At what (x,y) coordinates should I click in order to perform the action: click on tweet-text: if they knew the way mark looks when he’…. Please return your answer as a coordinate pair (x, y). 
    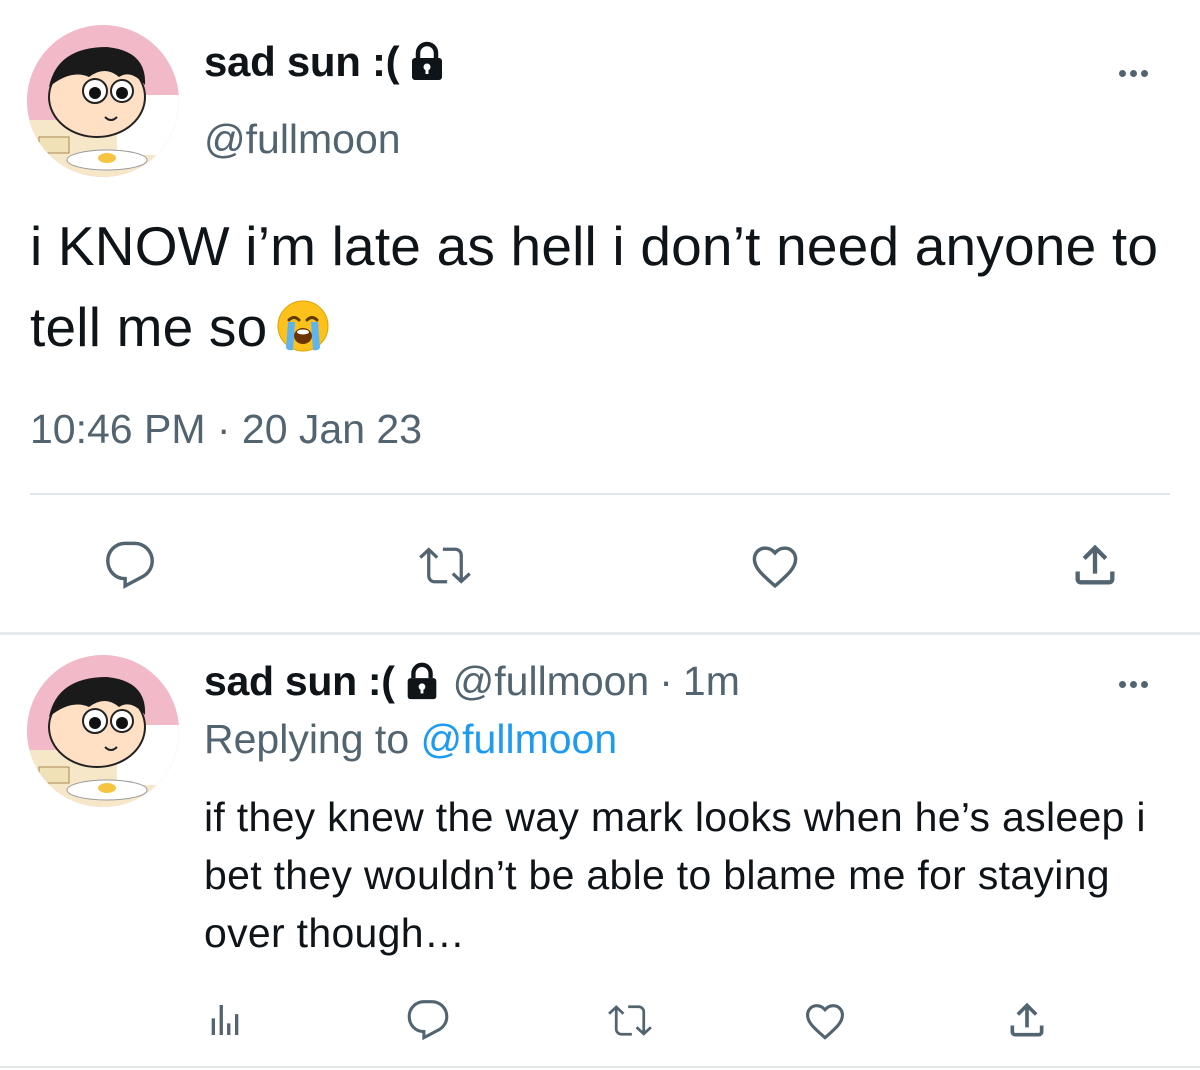
    Looking at the image, I should click on (675, 875).